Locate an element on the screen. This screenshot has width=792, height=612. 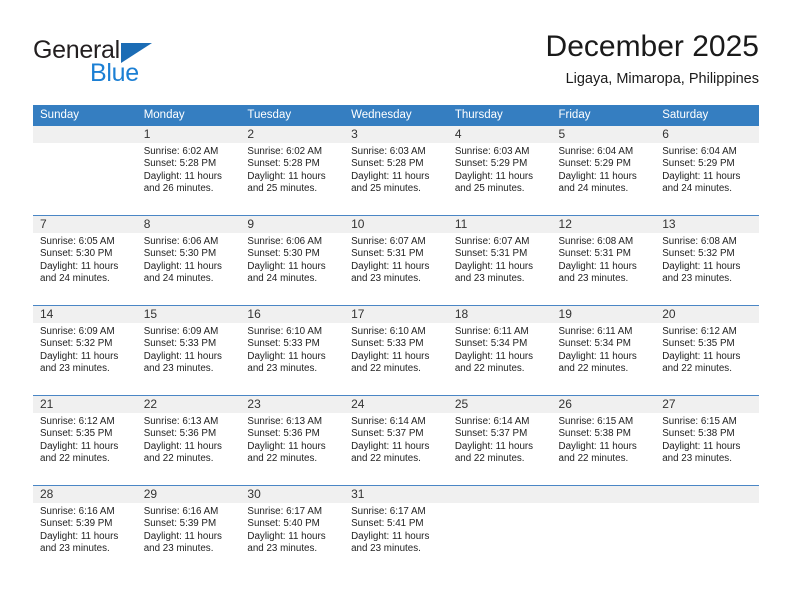
day-number: 17 is located at coordinates (396, 314).